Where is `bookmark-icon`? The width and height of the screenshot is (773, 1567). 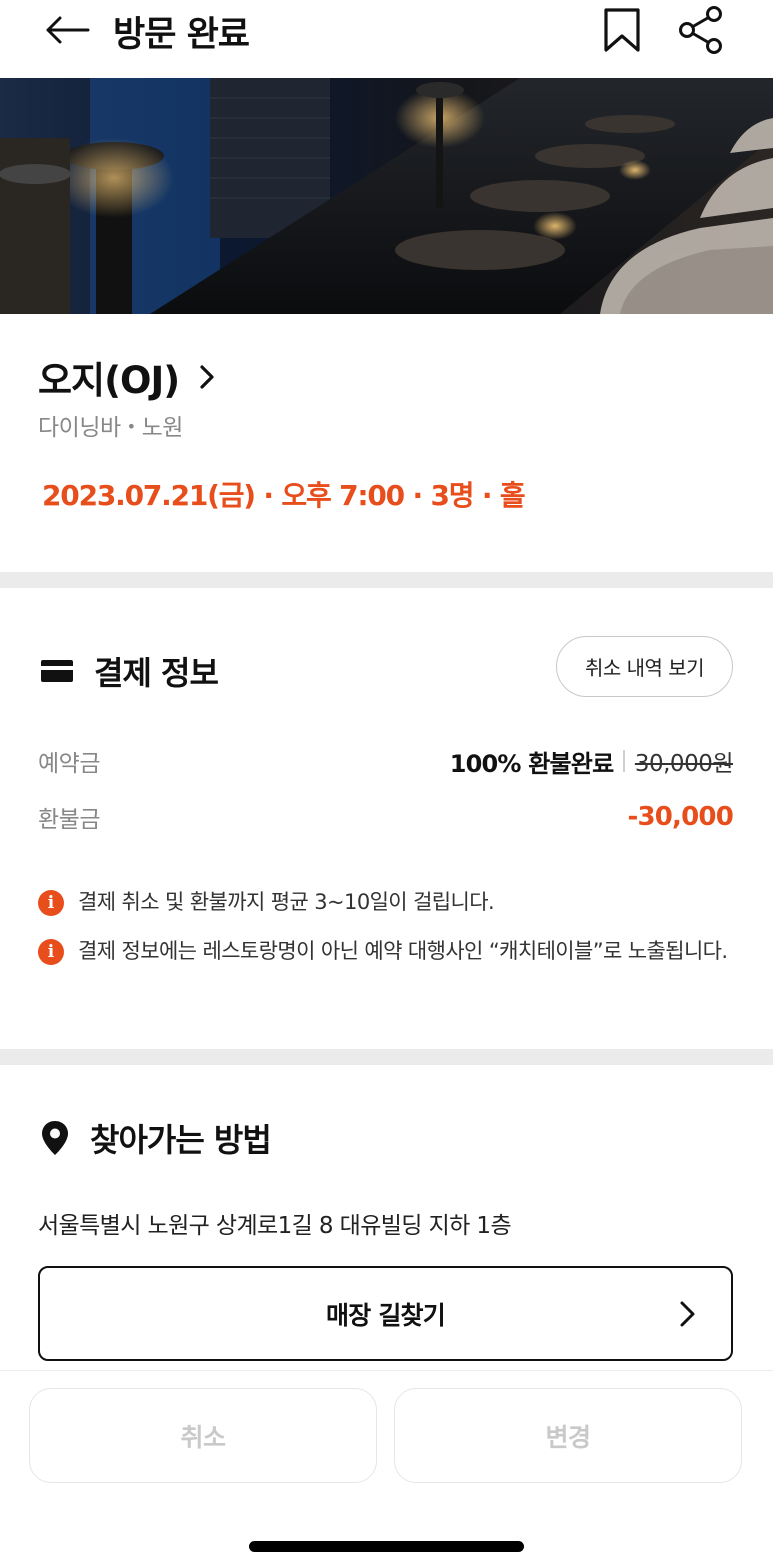
bookmark-icon is located at coordinates (622, 30).